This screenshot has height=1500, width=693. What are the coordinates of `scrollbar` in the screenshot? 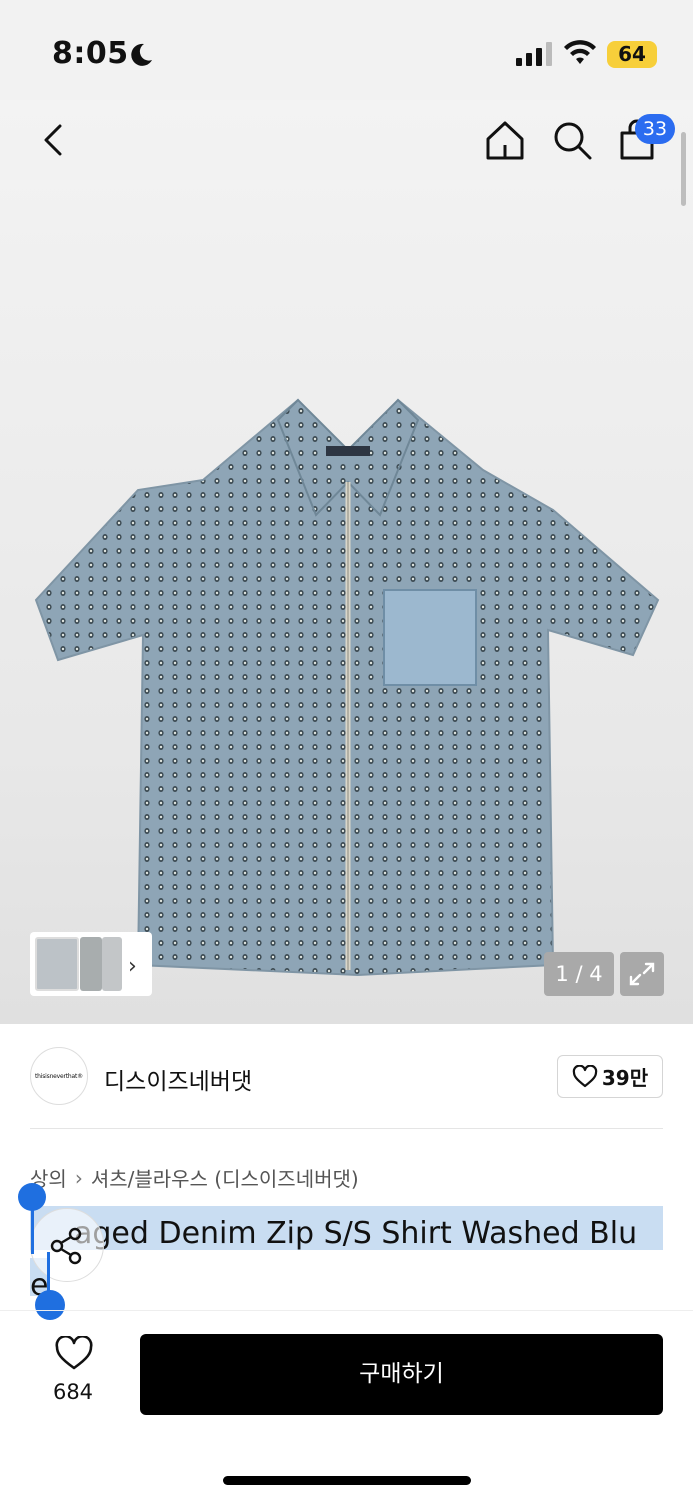 It's located at (683, 169).